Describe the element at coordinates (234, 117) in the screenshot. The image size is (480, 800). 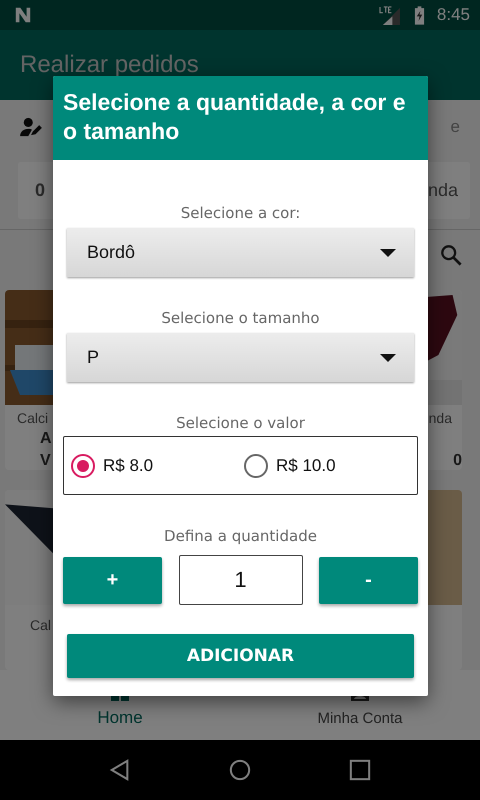
I see `dialog-title: Selecione a quantidade, a cor e o tamanho` at that location.